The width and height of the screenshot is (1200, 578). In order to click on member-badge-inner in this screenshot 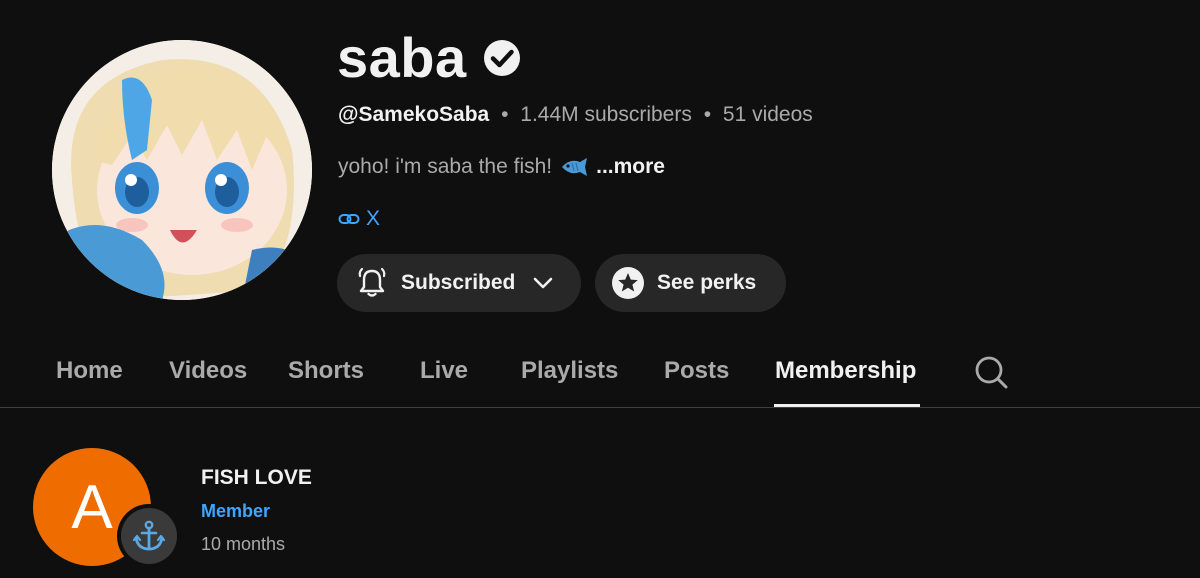, I will do `click(149, 536)`.